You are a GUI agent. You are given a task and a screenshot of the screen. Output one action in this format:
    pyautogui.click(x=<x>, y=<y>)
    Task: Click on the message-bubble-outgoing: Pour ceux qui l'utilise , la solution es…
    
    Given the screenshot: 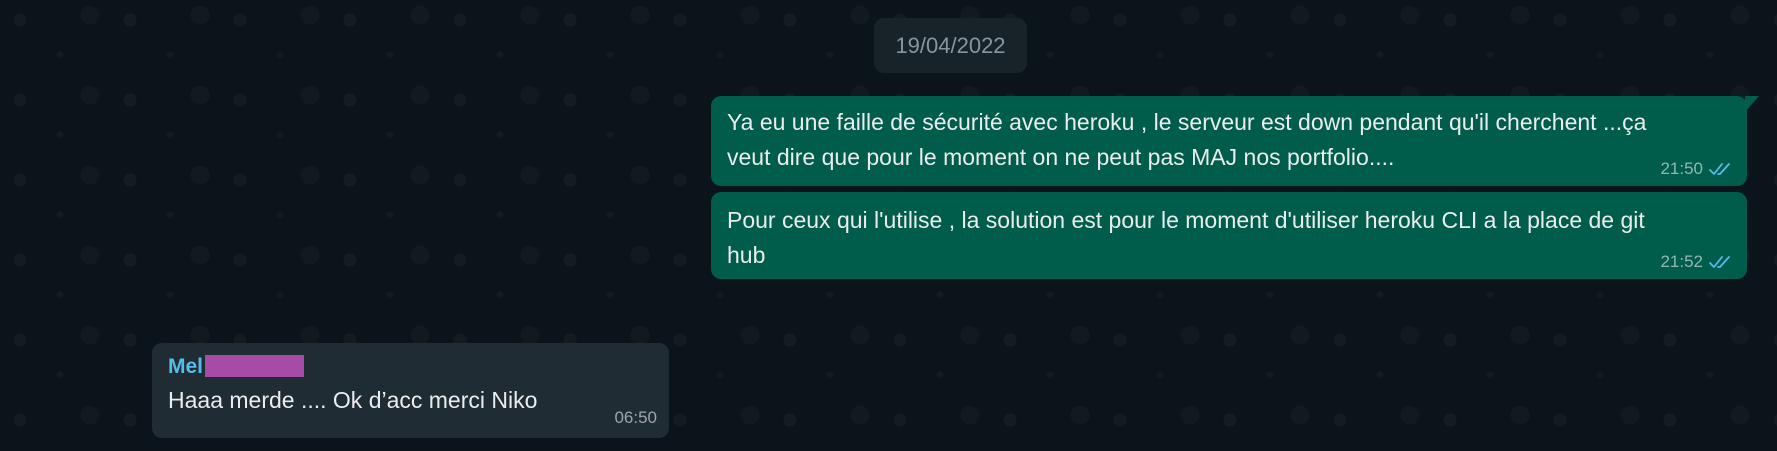 What is the action you would take?
    pyautogui.click(x=1229, y=235)
    